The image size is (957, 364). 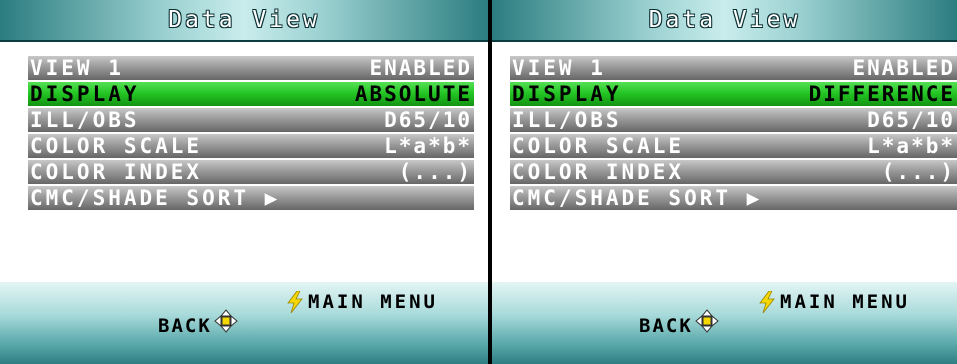 What do you see at coordinates (733, 94) in the screenshot?
I see `menu-row-display: DISPLAY DIFFERENCE` at bounding box center [733, 94].